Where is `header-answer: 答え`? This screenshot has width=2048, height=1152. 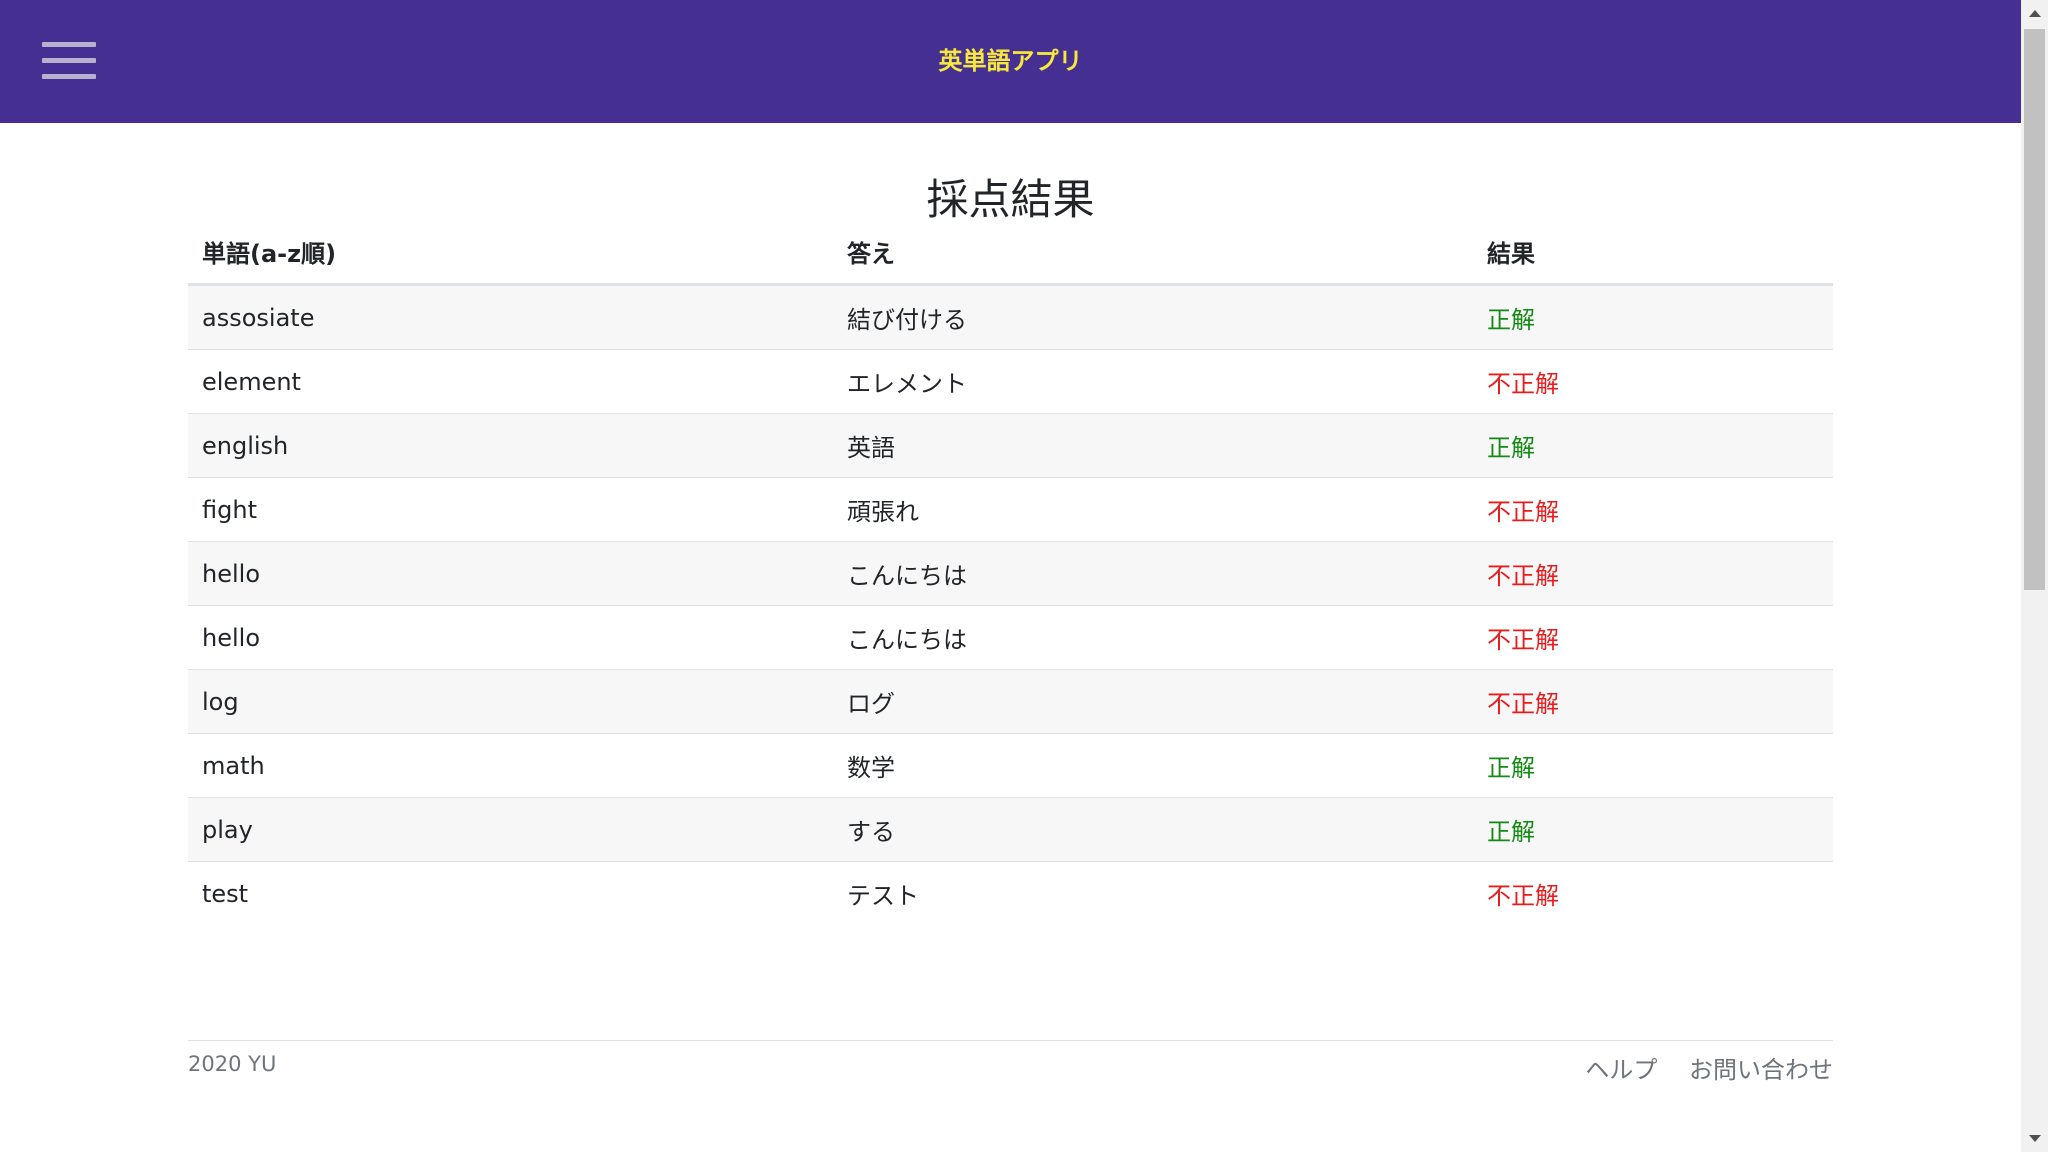
header-answer: 答え is located at coordinates (1153, 253).